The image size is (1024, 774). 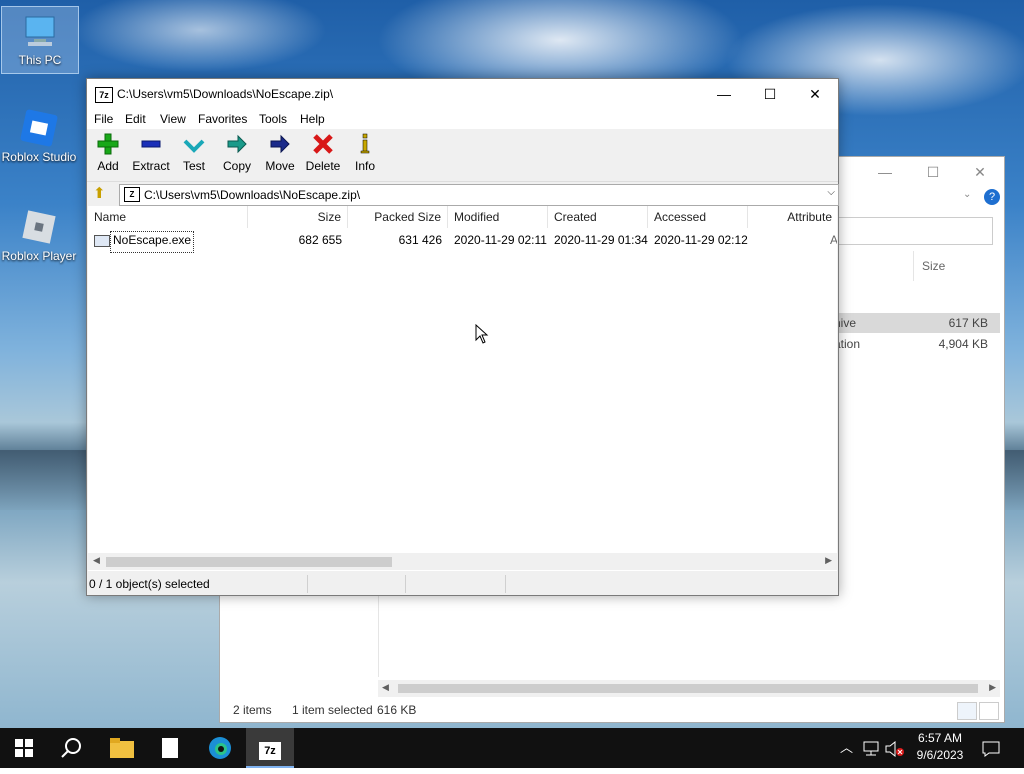 I want to click on edge-icon, so click(x=220, y=748).